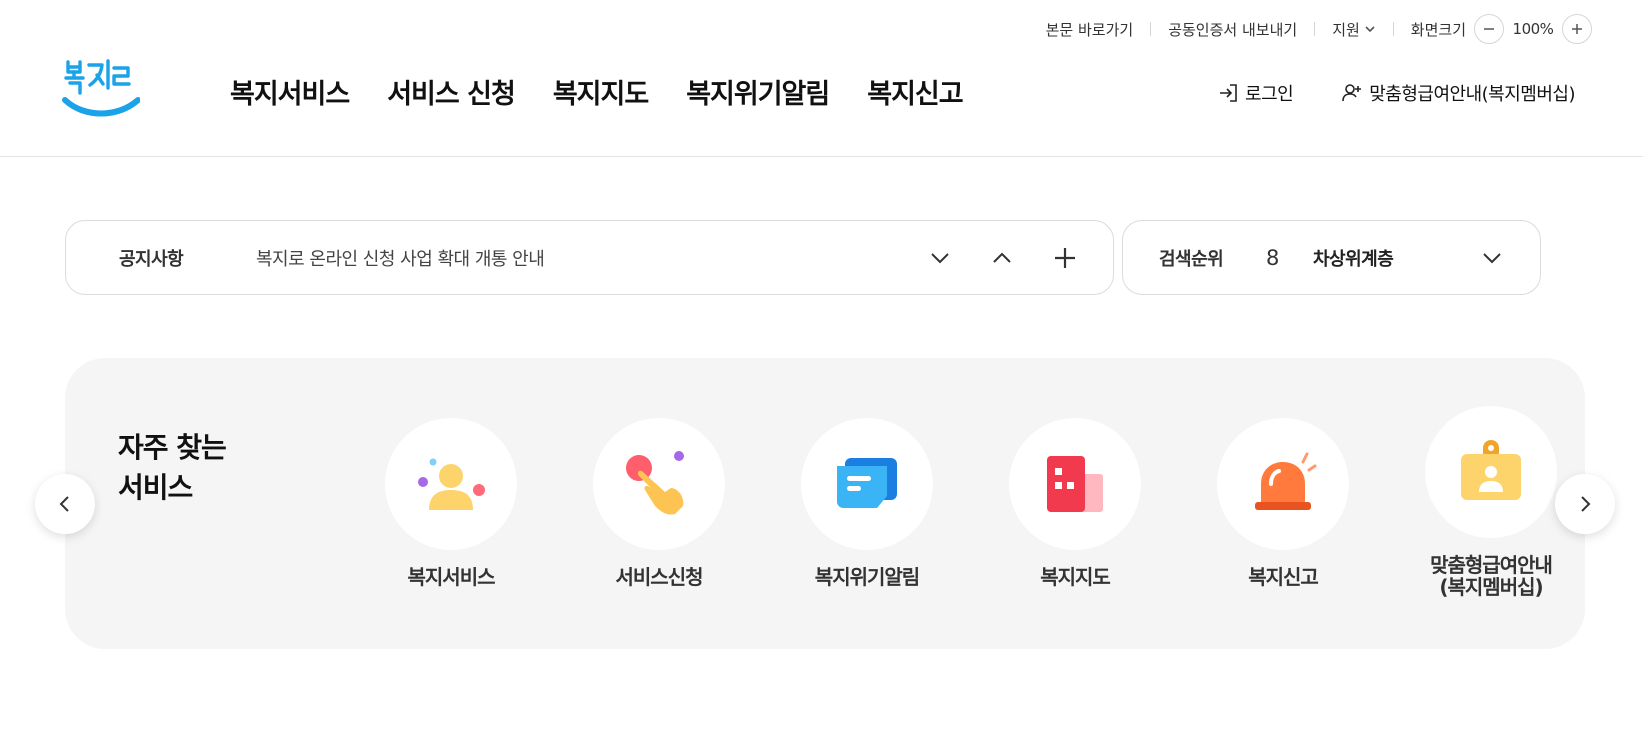 This screenshot has width=1643, height=732. I want to click on search-rank-label: 검색순위, so click(1191, 259).